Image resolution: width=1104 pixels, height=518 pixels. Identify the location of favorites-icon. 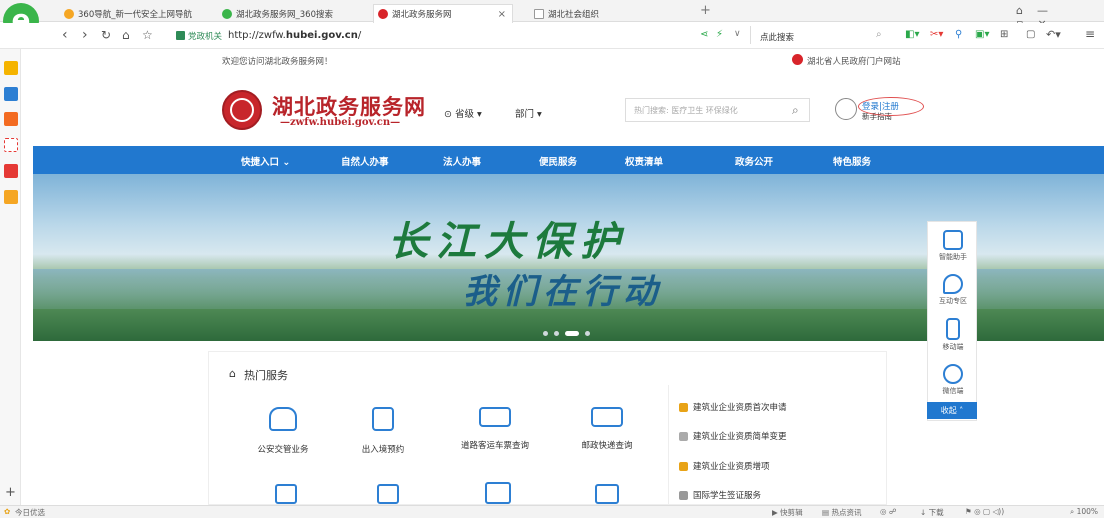
(11, 68).